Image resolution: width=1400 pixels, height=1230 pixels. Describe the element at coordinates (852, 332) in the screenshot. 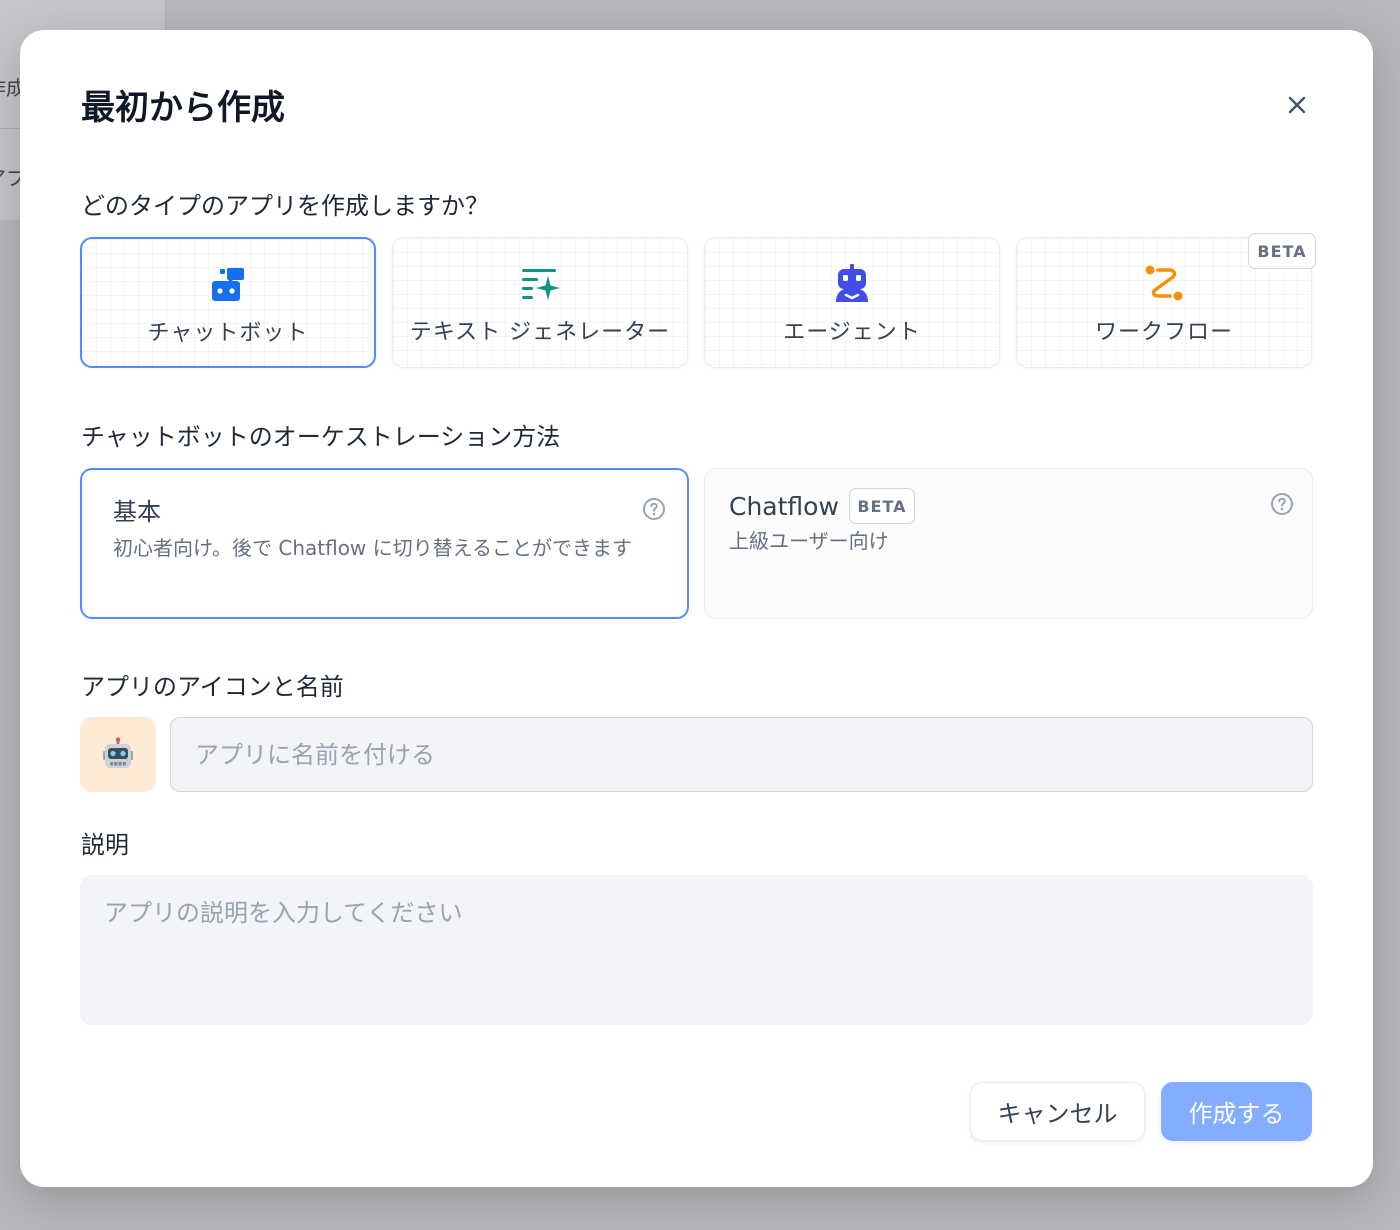

I see `app-type-label-agent: エージェント` at that location.